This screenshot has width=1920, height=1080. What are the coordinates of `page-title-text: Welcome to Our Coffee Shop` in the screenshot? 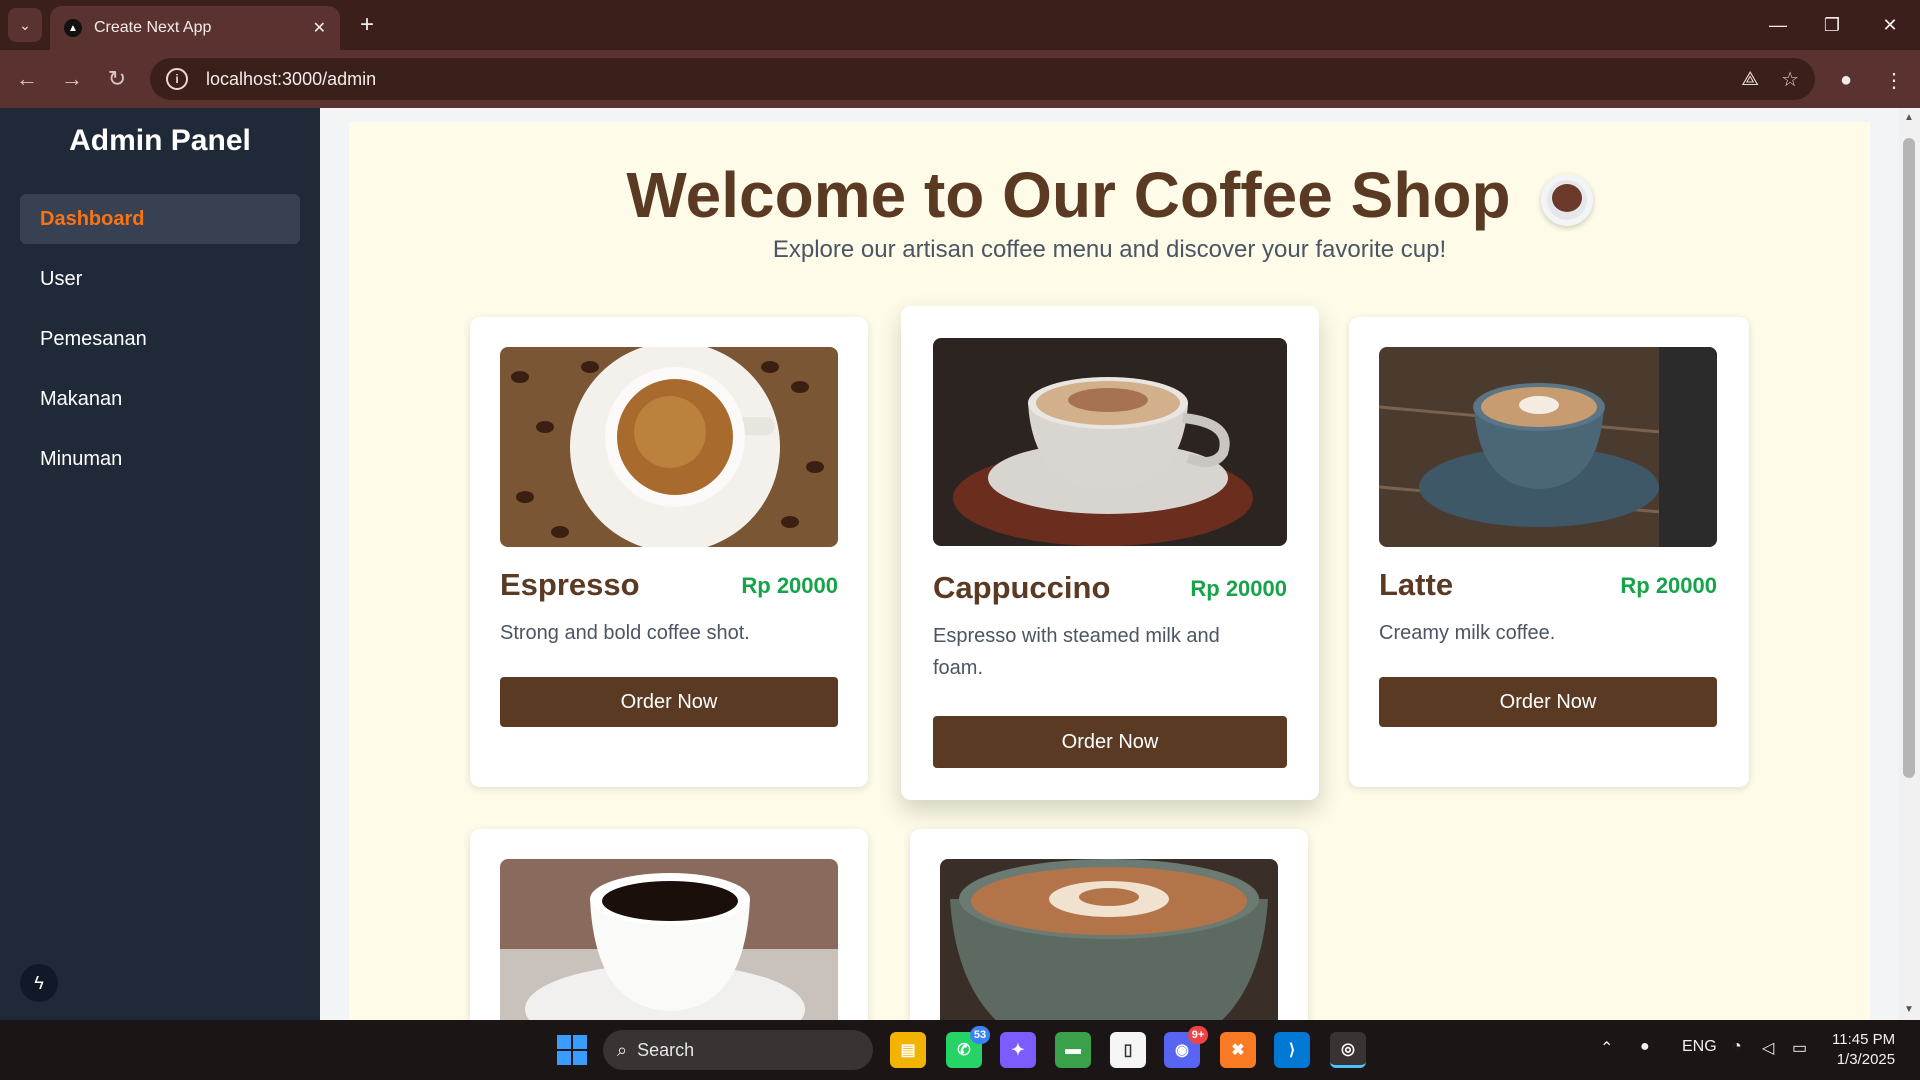 It's located at (1068, 195).